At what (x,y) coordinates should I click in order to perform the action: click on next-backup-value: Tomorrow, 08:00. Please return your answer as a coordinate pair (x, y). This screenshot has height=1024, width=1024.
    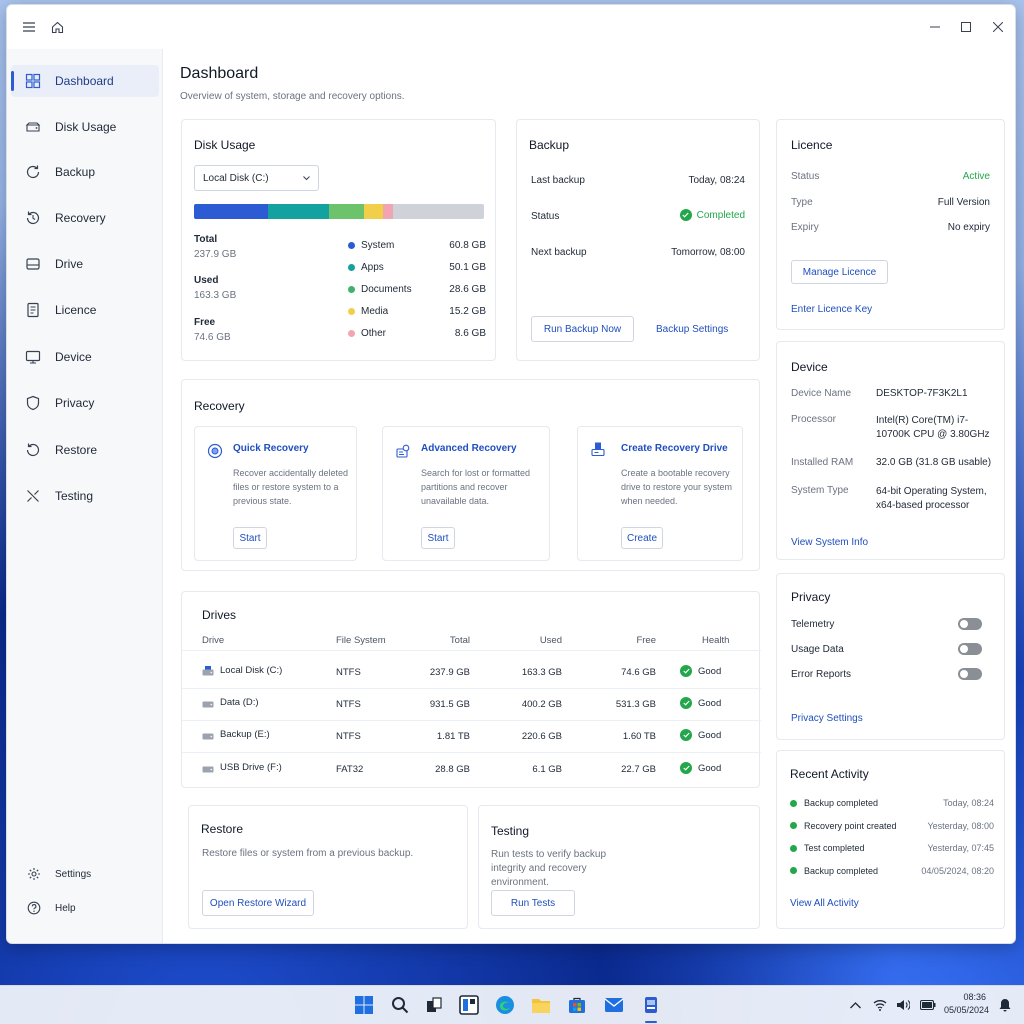
    Looking at the image, I should click on (708, 252).